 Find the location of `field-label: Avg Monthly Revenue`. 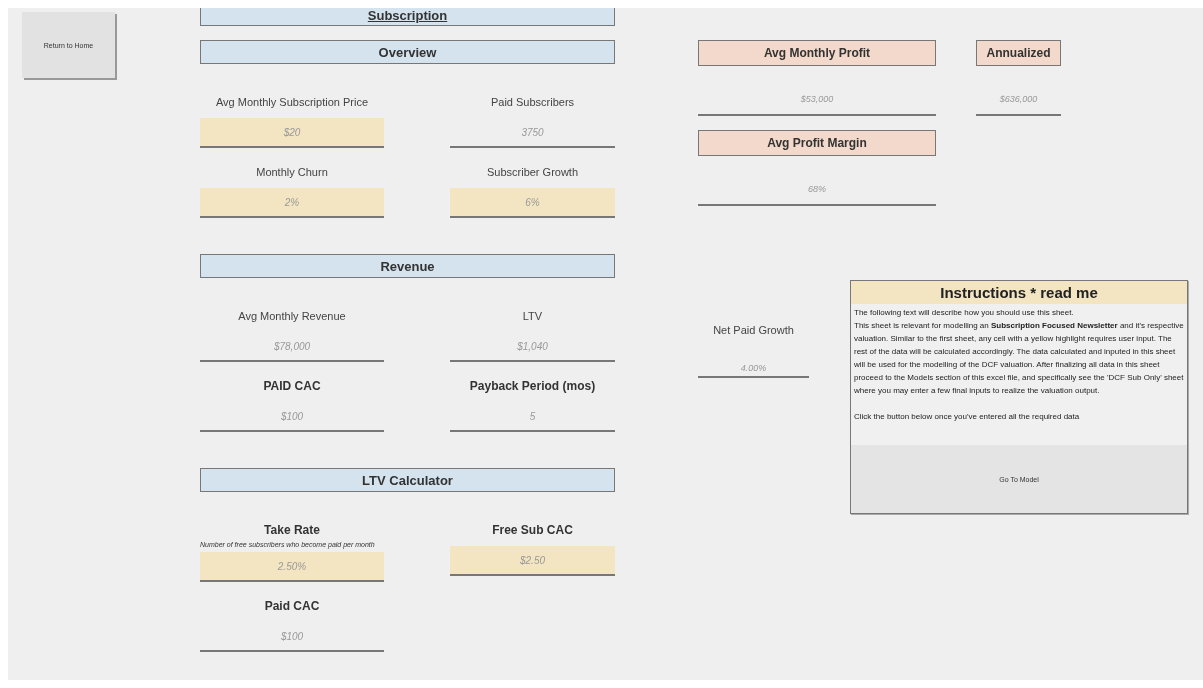

field-label: Avg Monthly Revenue is located at coordinates (292, 316).